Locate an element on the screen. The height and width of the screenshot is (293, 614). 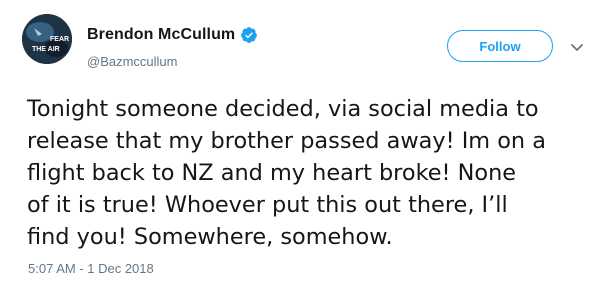
verified-badge-icon is located at coordinates (249, 35).